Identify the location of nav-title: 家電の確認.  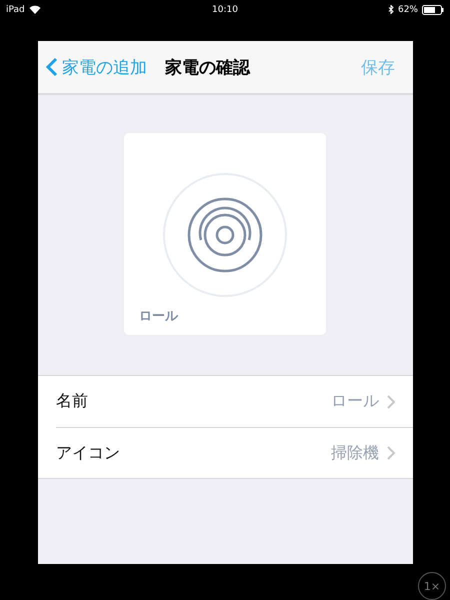
(207, 67).